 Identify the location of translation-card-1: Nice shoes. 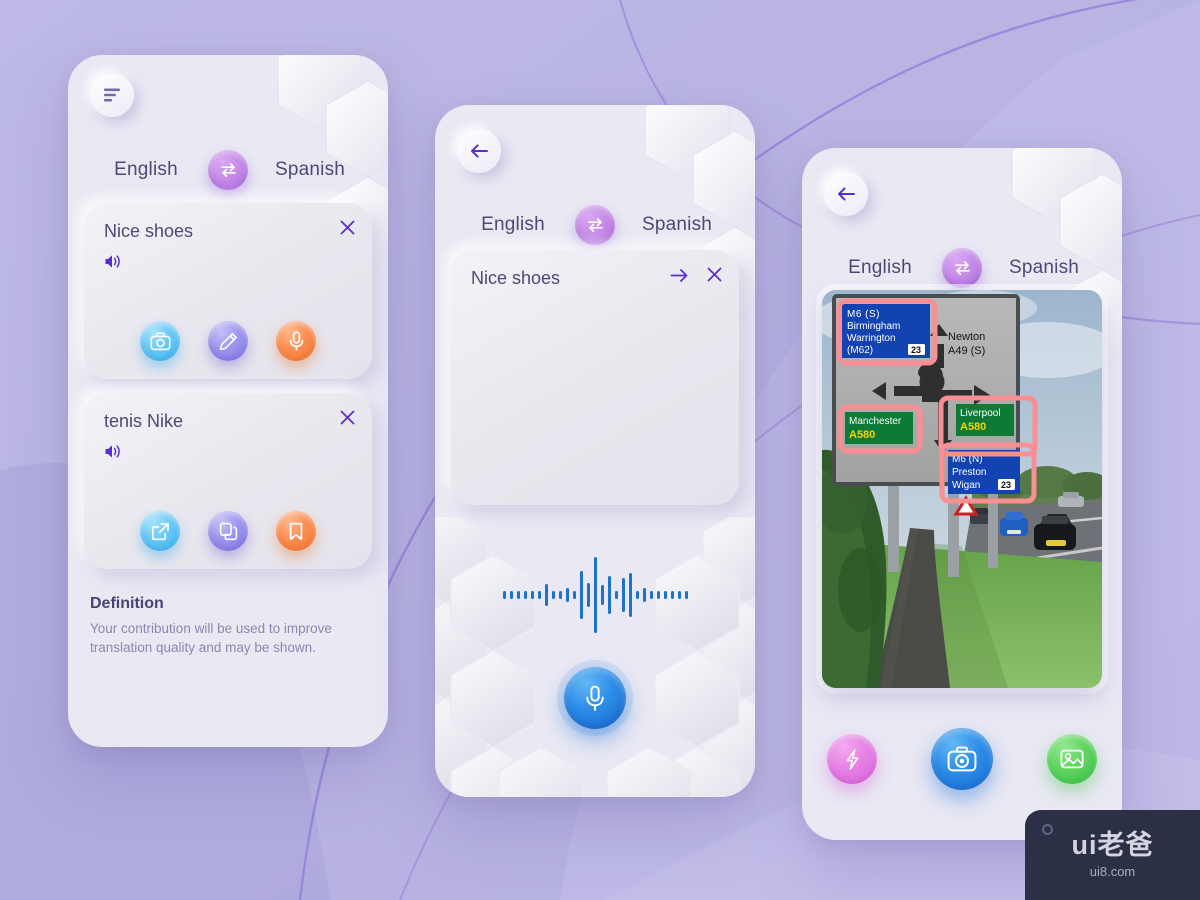
(228, 291).